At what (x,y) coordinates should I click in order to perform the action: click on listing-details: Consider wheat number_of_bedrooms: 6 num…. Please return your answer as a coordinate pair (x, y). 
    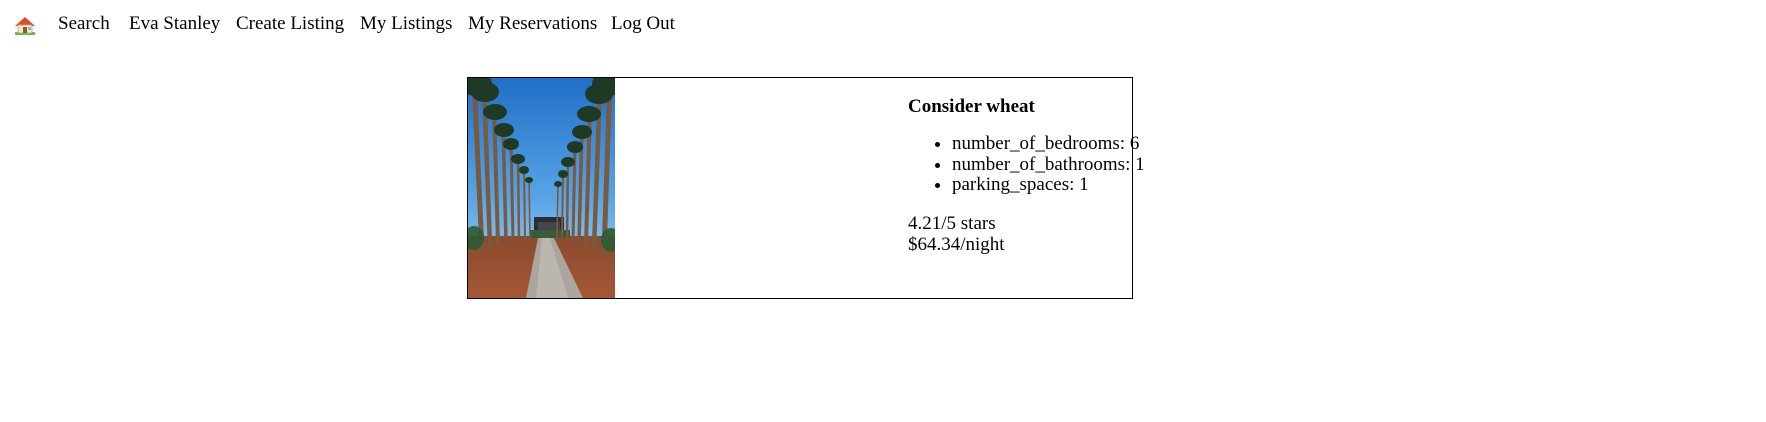
    Looking at the image, I should click on (1026, 188).